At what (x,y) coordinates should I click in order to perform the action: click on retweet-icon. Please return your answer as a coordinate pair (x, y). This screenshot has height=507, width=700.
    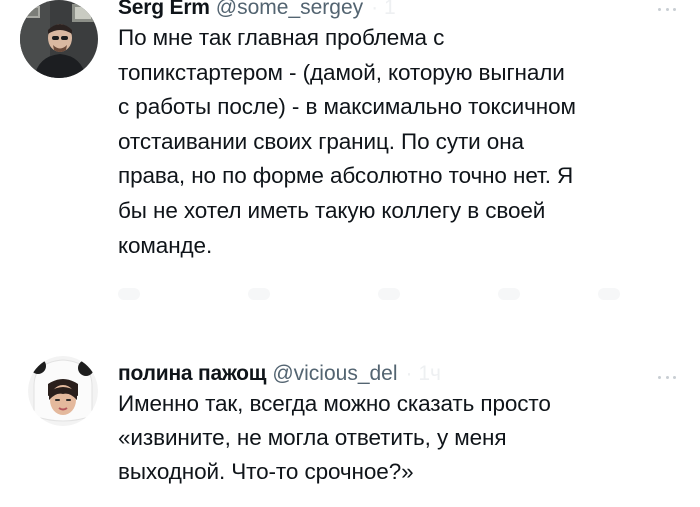
    Looking at the image, I should click on (259, 294).